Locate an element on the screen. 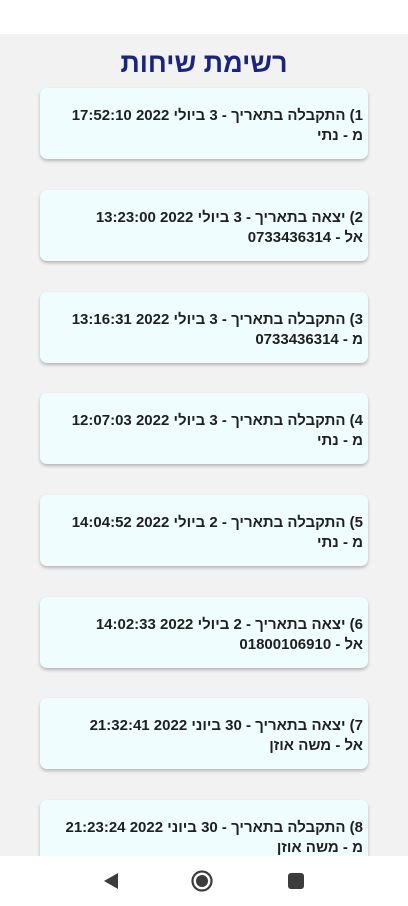  system-nav-bar is located at coordinates (204, 881).